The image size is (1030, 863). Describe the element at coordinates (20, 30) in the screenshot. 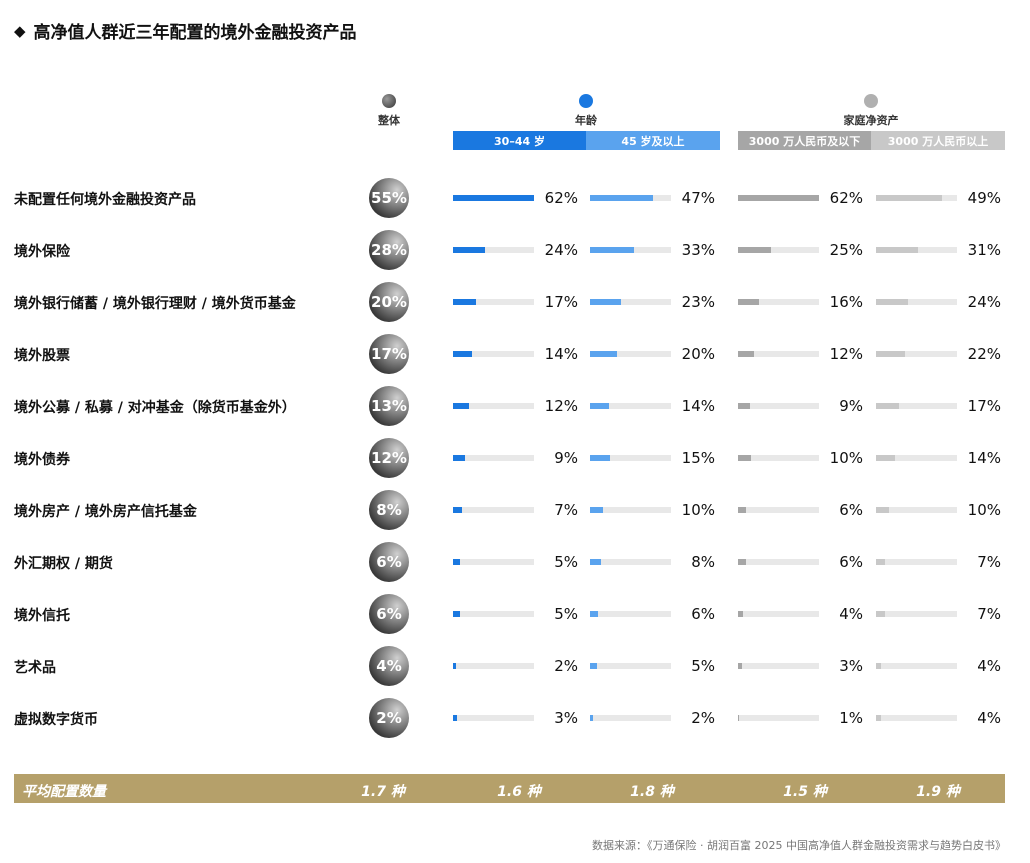

I see `diamond-icon: ◆` at that location.